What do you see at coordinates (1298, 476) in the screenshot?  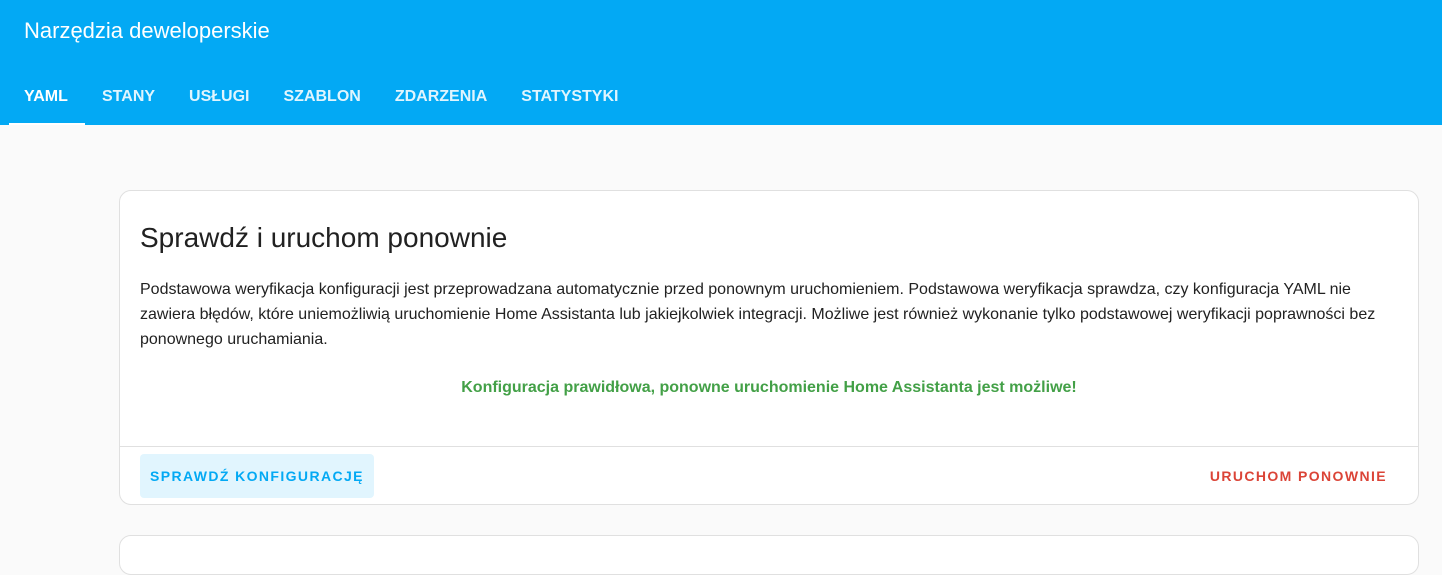 I see `restart-button: URUCHOM PONOWNIE` at bounding box center [1298, 476].